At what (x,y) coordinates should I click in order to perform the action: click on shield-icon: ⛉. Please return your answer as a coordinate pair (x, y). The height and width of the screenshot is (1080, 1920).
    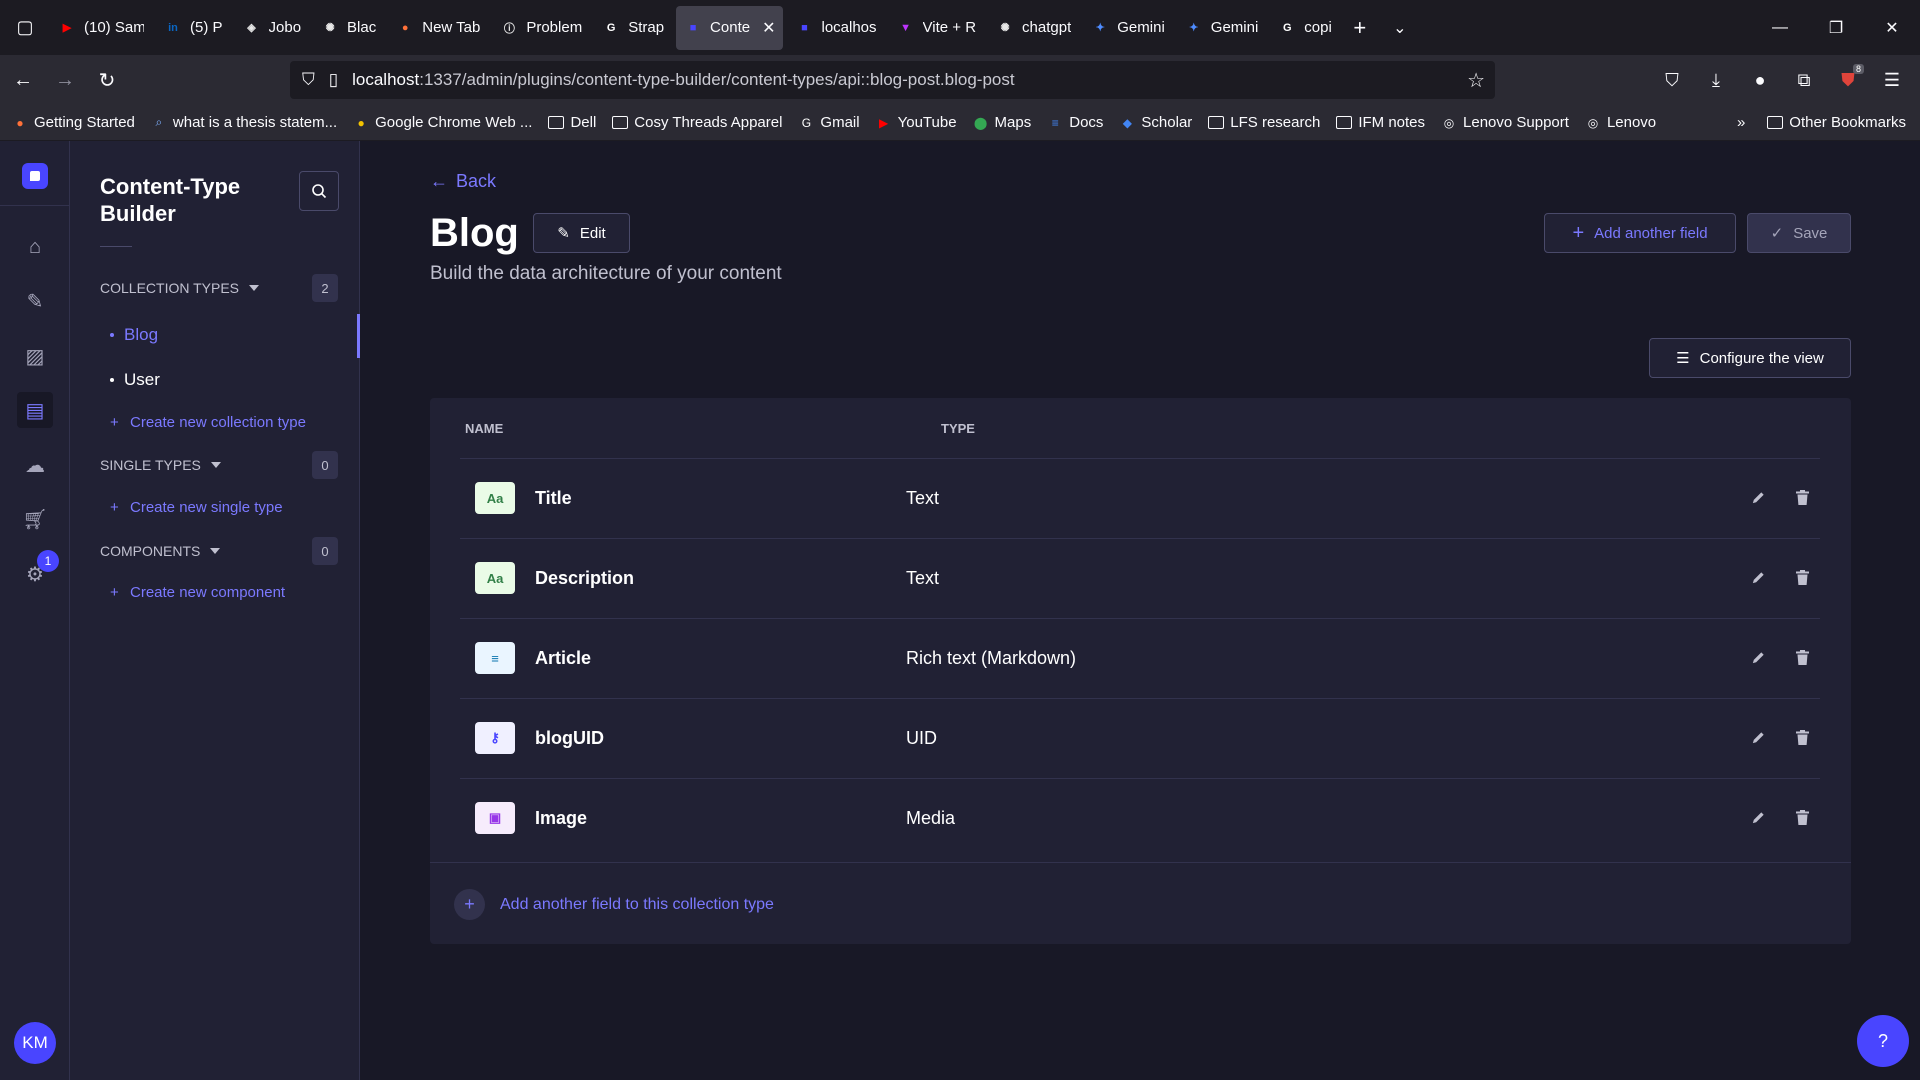
    Looking at the image, I should click on (308, 80).